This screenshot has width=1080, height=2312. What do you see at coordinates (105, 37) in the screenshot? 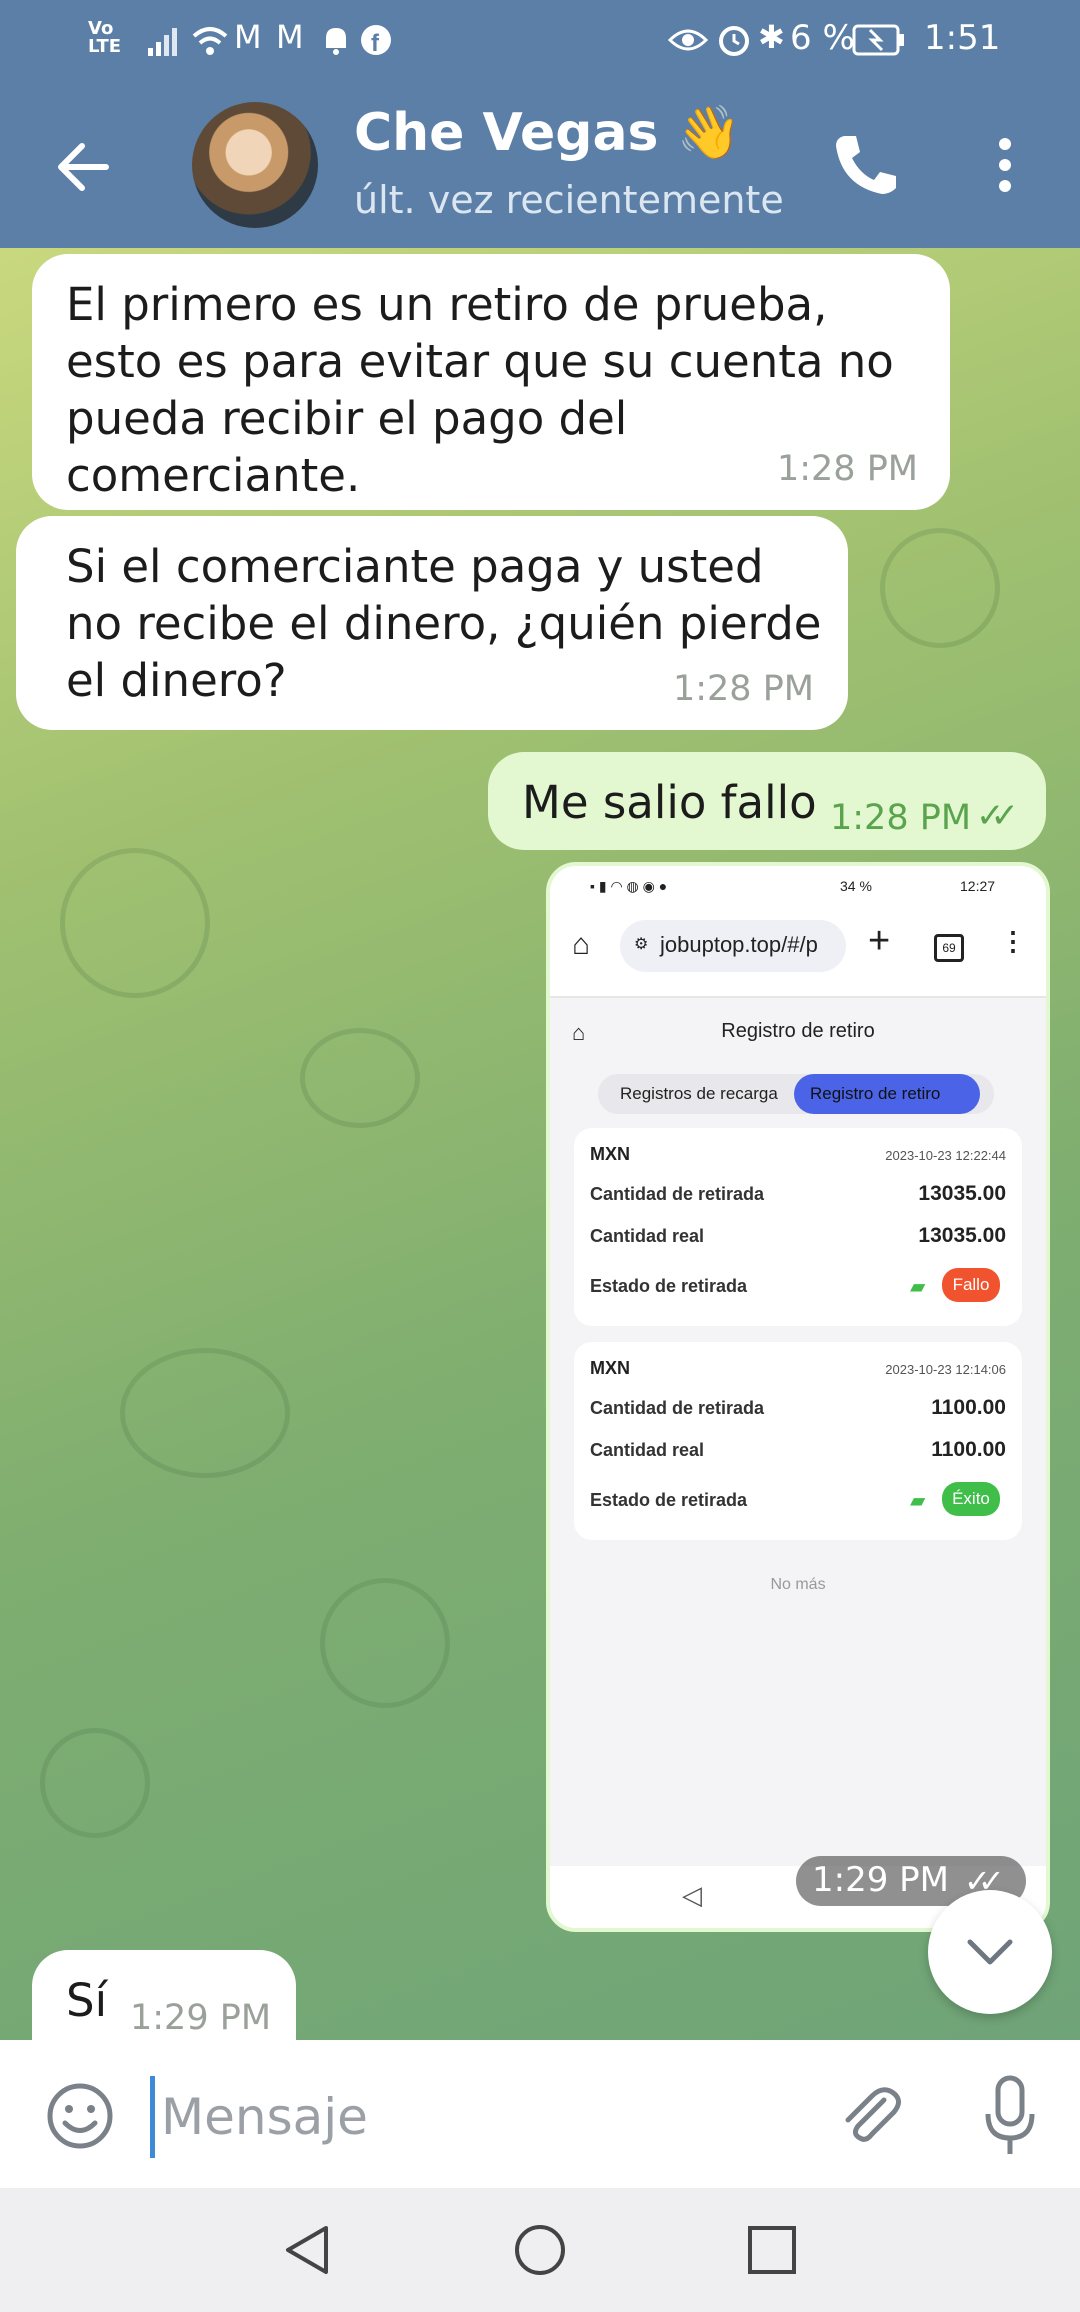
I see `network-type: Vo LTE` at bounding box center [105, 37].